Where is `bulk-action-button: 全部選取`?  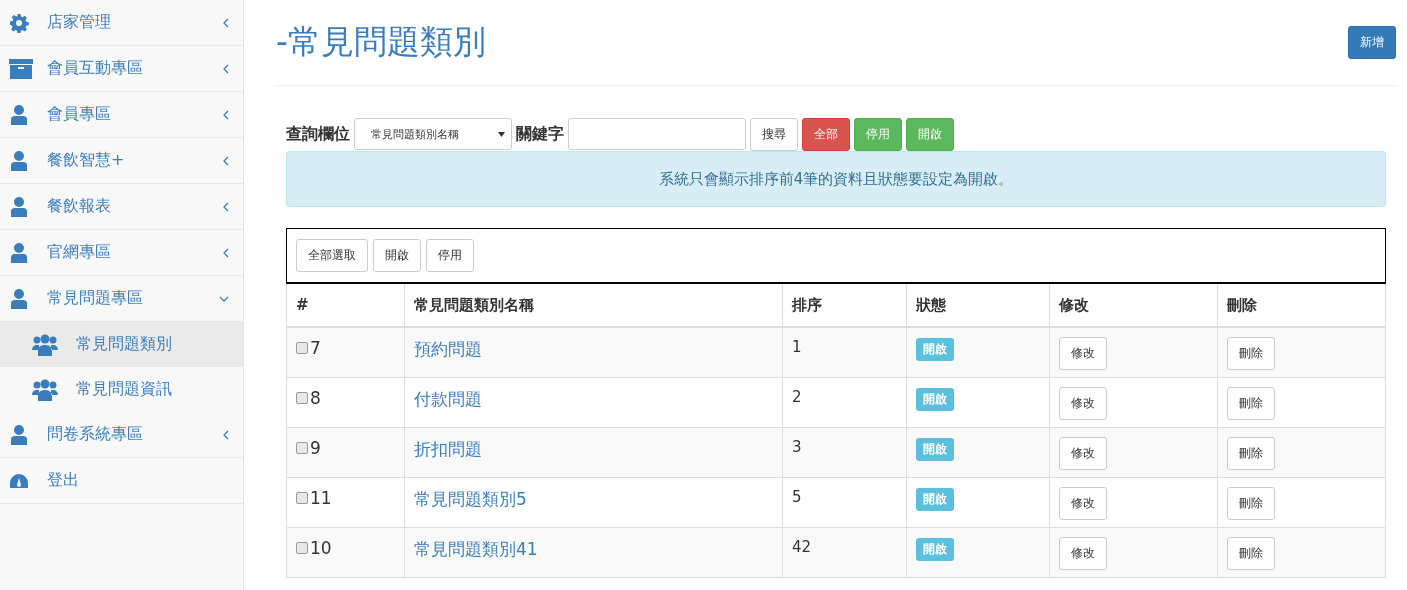
bulk-action-button: 全部選取 is located at coordinates (332, 255).